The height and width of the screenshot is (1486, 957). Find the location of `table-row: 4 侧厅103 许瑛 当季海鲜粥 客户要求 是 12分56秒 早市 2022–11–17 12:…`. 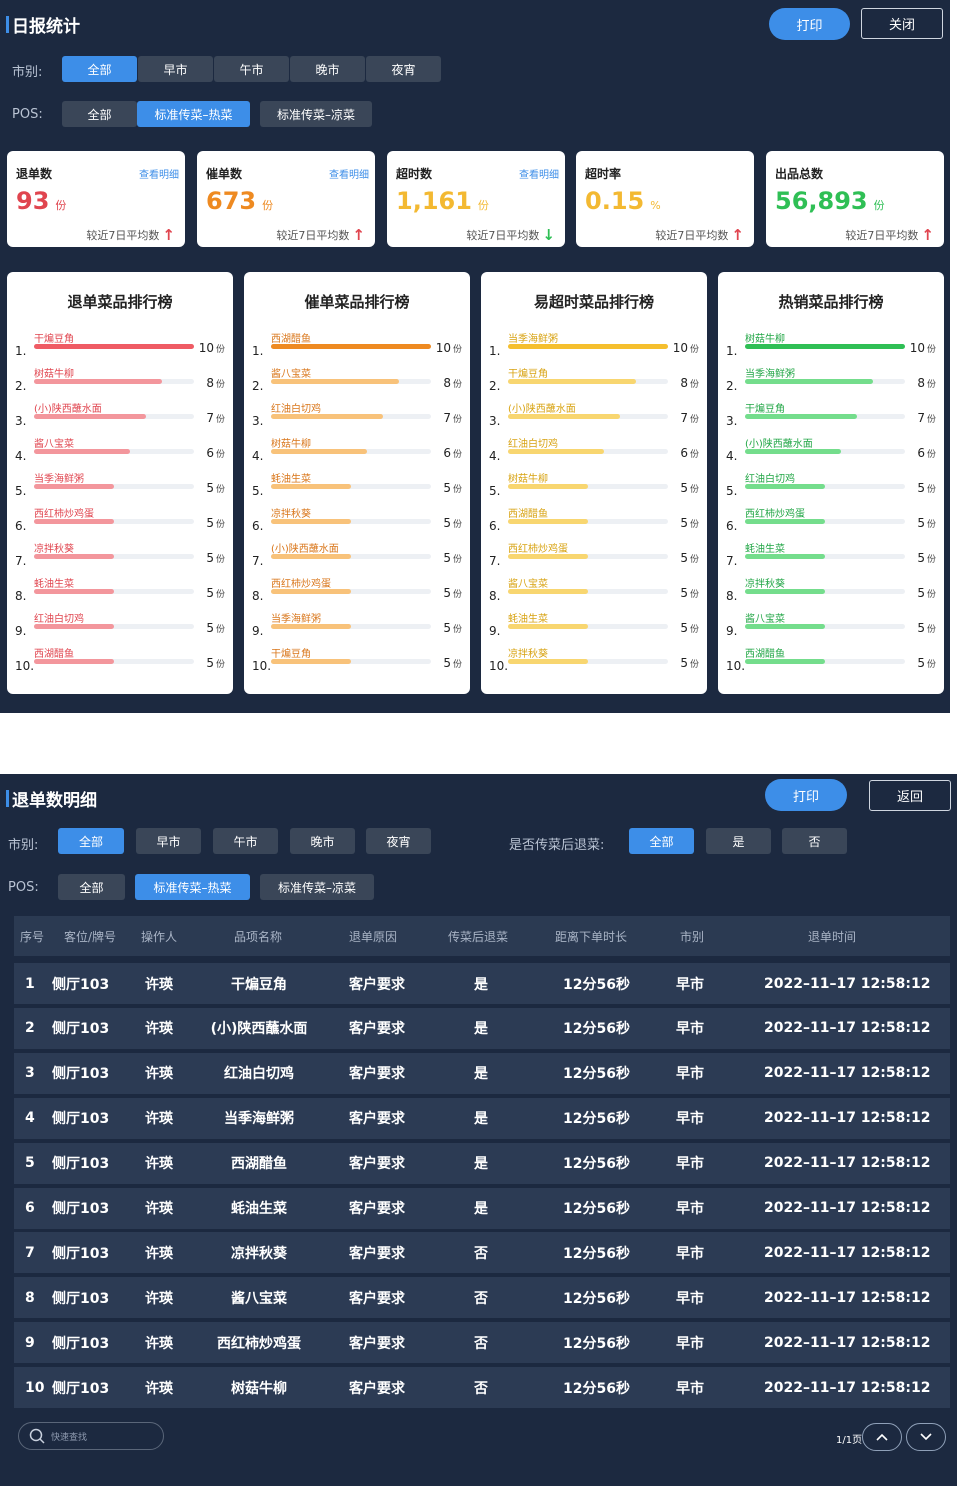

table-row: 4 侧厅103 许瑛 当季海鲜粥 客户要求 是 12分56秒 早市 2022–11–17 12:… is located at coordinates (482, 1118).